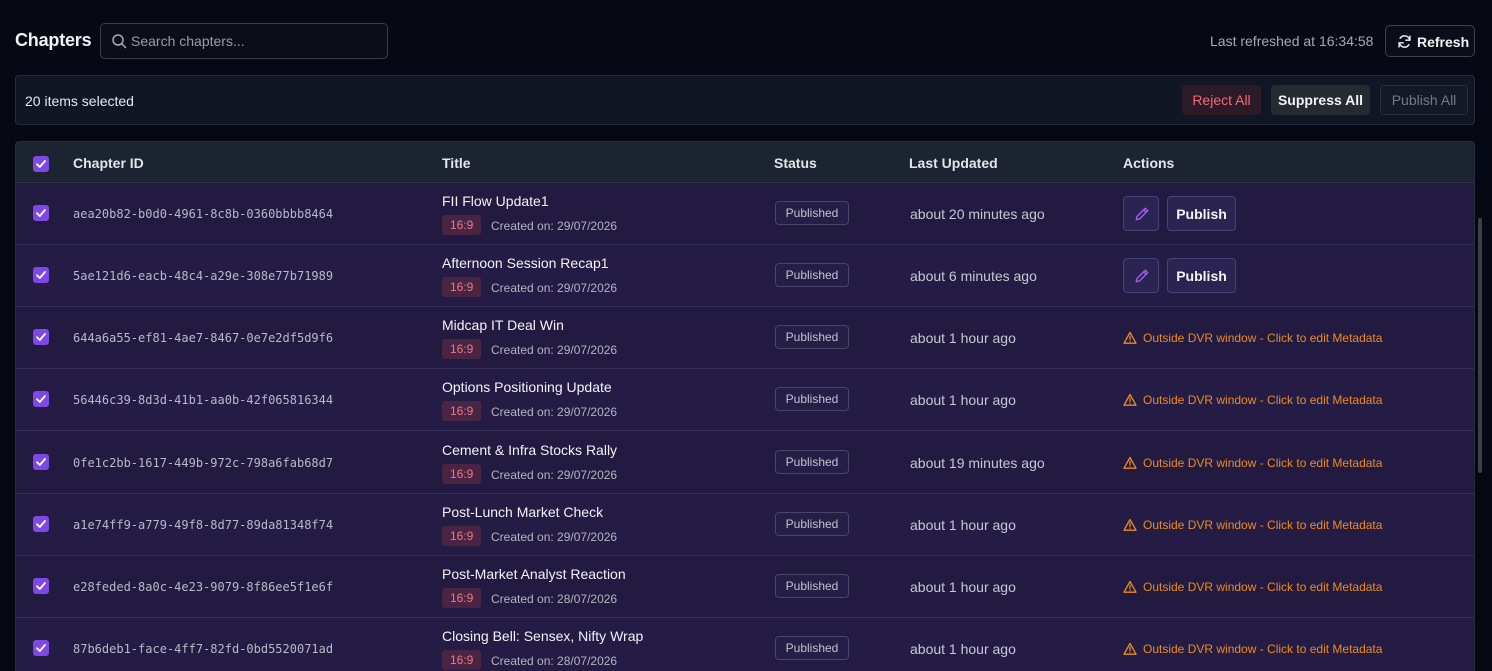 Image resolution: width=1492 pixels, height=671 pixels. I want to click on refresh-button: Refresh, so click(1430, 41).